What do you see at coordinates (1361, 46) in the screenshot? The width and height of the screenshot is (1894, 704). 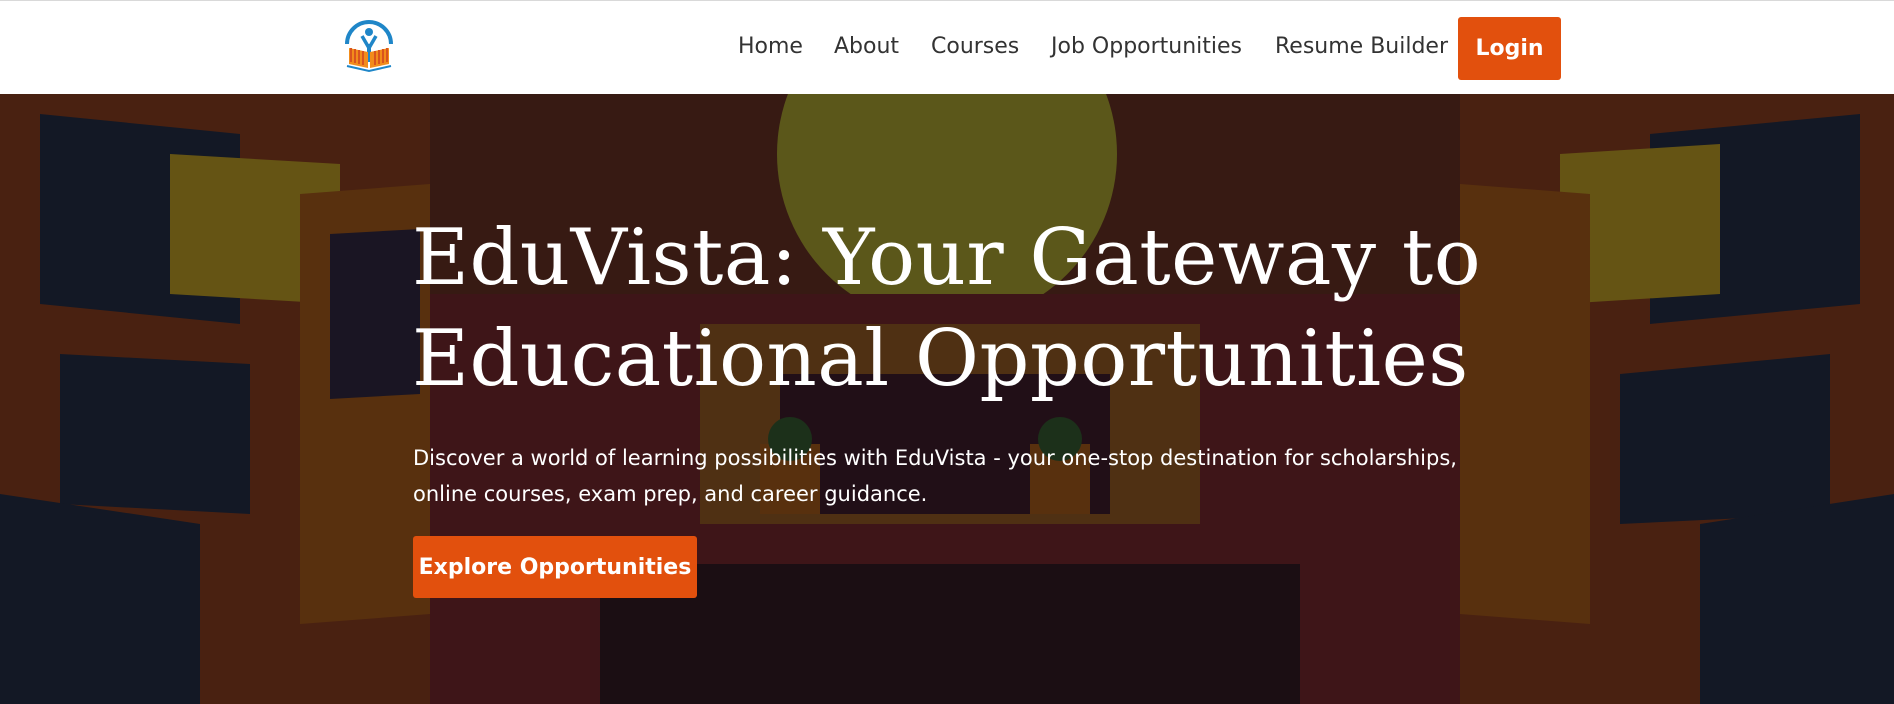 I see `nav-resume-builder: Resume Builder` at bounding box center [1361, 46].